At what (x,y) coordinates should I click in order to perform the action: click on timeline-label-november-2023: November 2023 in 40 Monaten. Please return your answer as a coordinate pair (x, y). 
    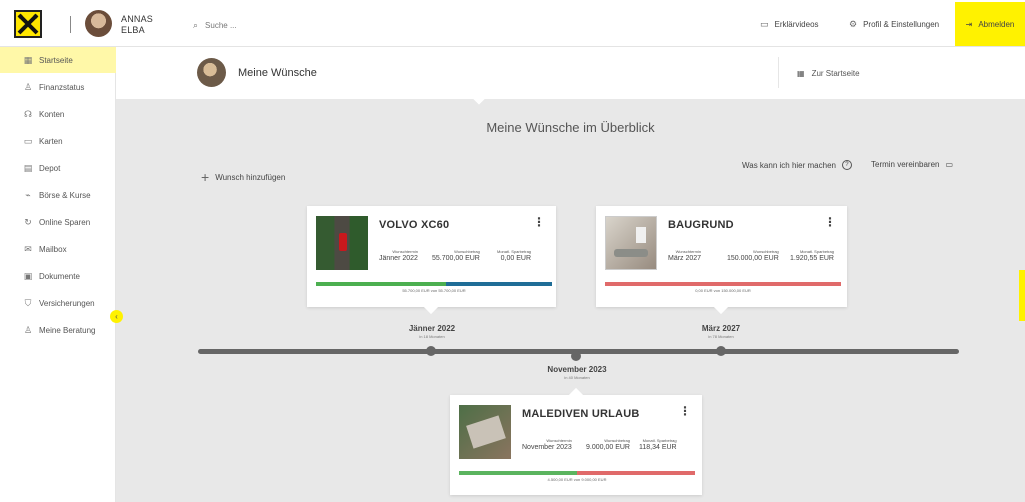
    Looking at the image, I should click on (577, 372).